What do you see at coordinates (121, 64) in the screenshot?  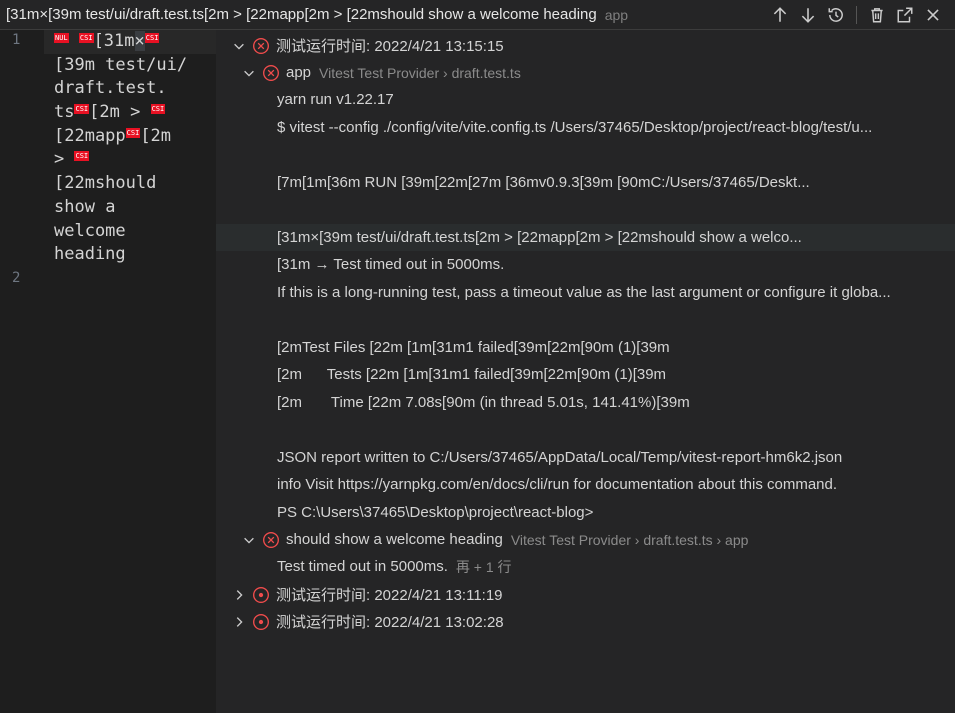 I see `code-line: [39m test/ui/` at bounding box center [121, 64].